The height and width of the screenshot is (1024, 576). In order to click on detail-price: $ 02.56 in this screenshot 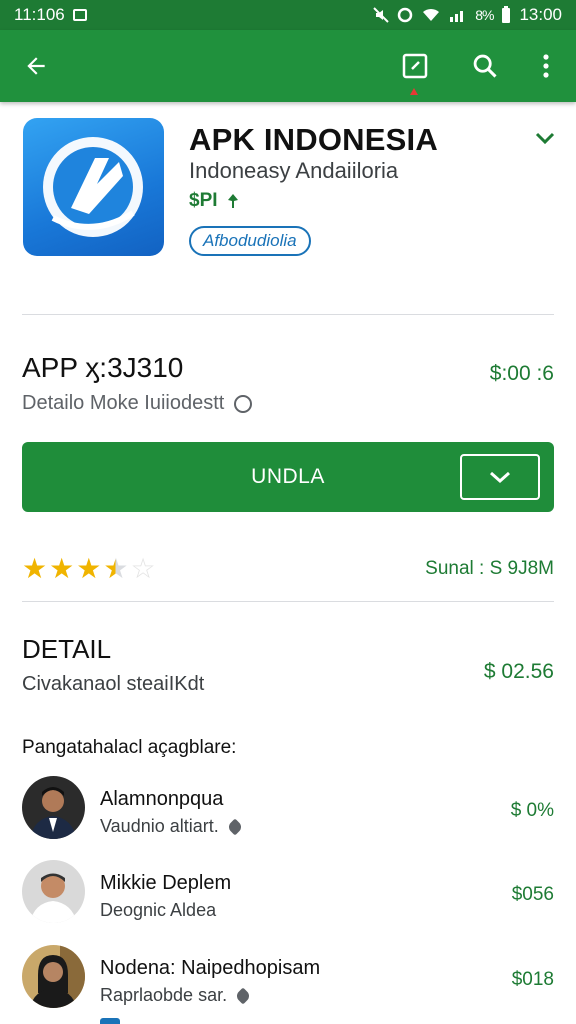, I will do `click(518, 671)`.